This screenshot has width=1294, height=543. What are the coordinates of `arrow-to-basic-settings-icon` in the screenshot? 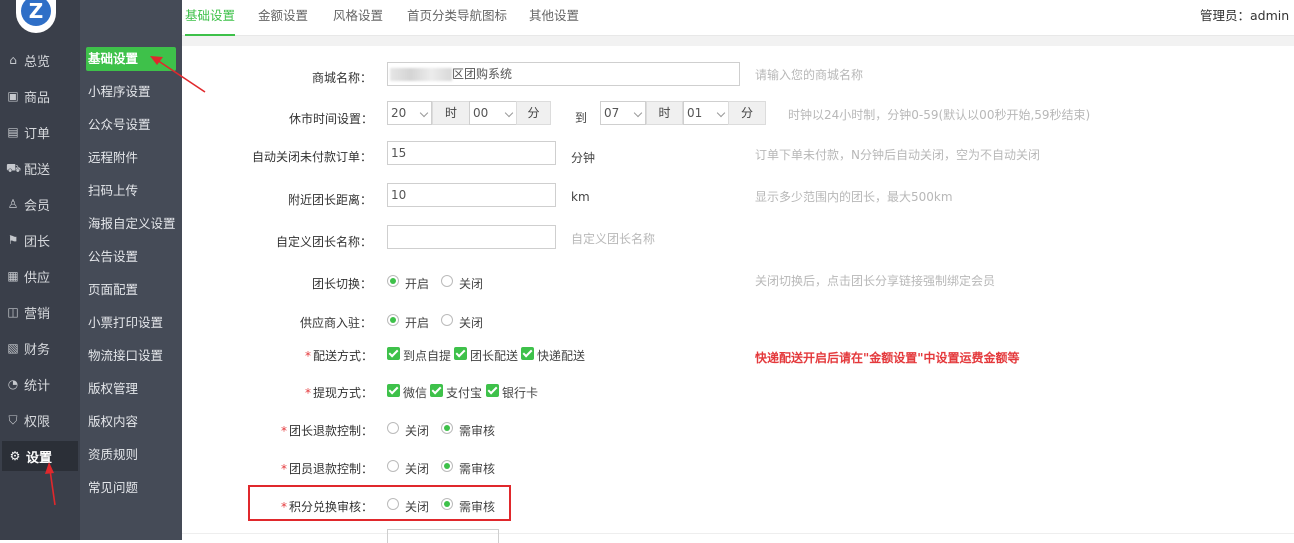 It's located at (178, 74).